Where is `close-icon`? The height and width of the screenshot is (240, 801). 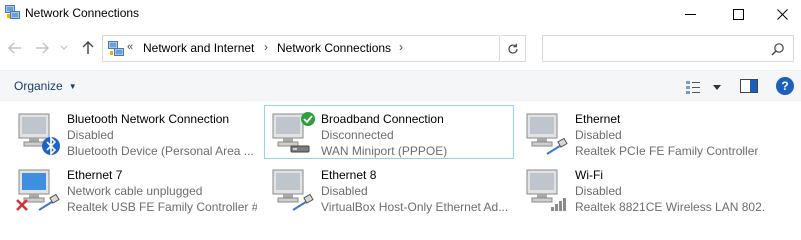 close-icon is located at coordinates (782, 14).